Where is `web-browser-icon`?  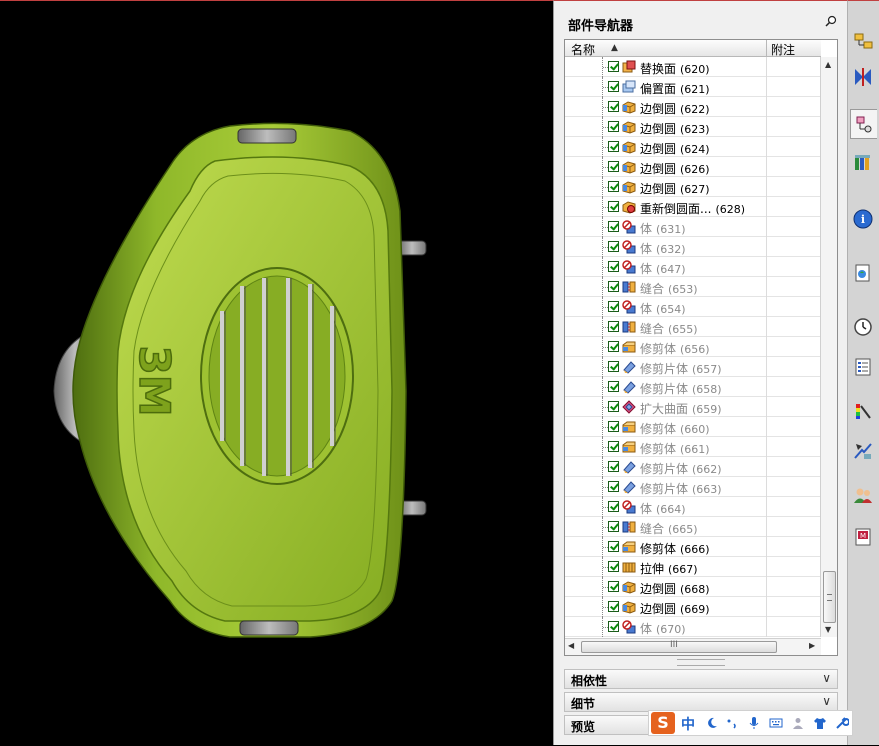 web-browser-icon is located at coordinates (863, 273).